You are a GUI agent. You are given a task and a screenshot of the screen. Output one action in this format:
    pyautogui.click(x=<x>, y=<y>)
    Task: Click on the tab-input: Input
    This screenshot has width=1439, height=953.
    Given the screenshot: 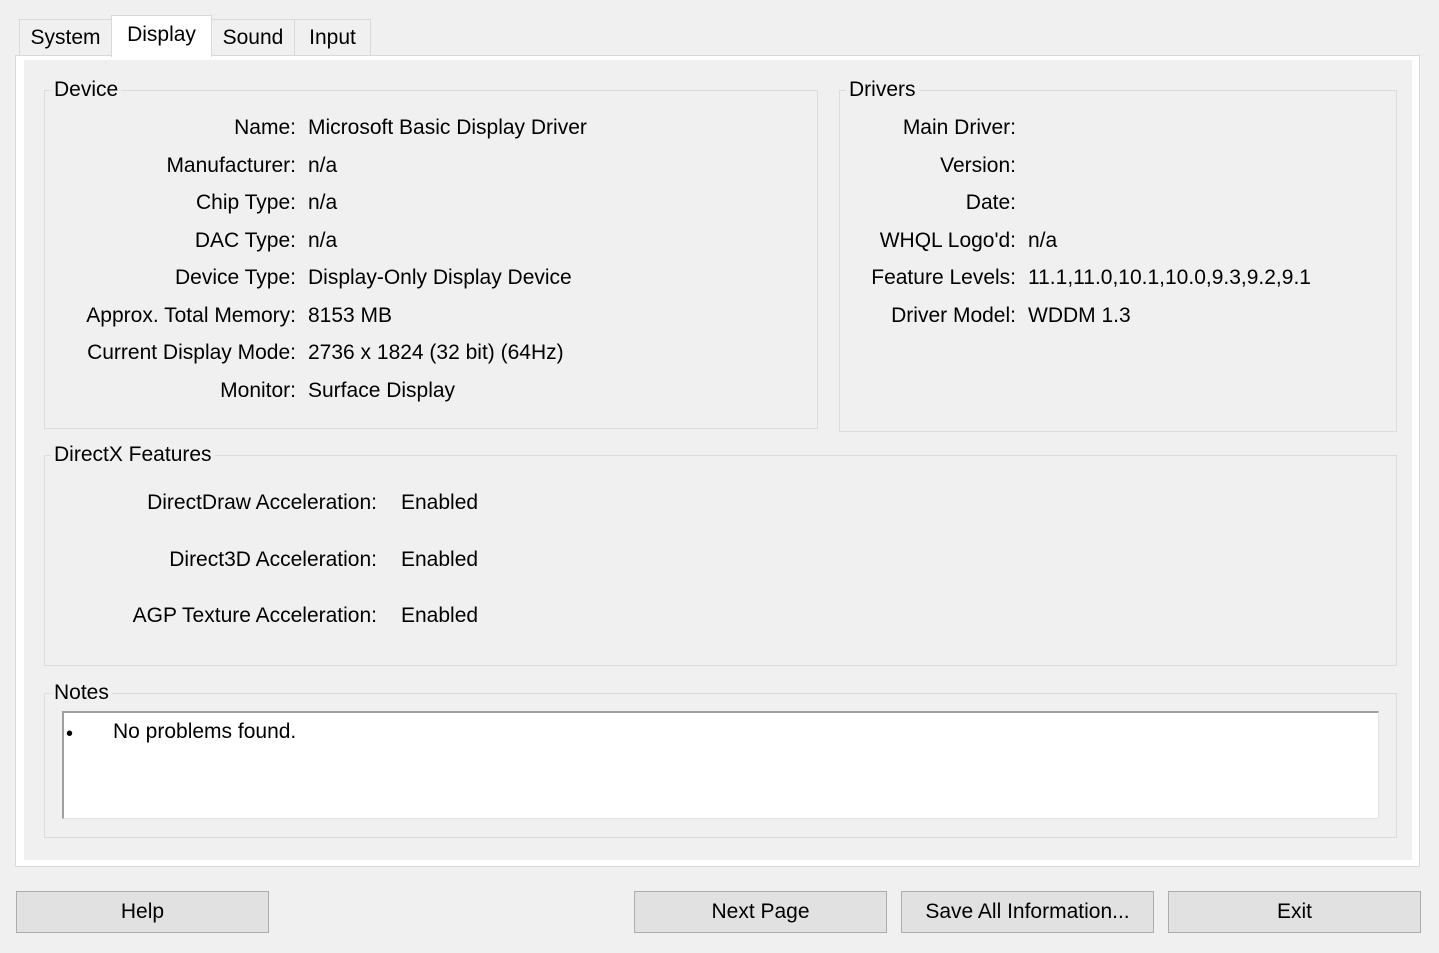 What is the action you would take?
    pyautogui.click(x=332, y=37)
    